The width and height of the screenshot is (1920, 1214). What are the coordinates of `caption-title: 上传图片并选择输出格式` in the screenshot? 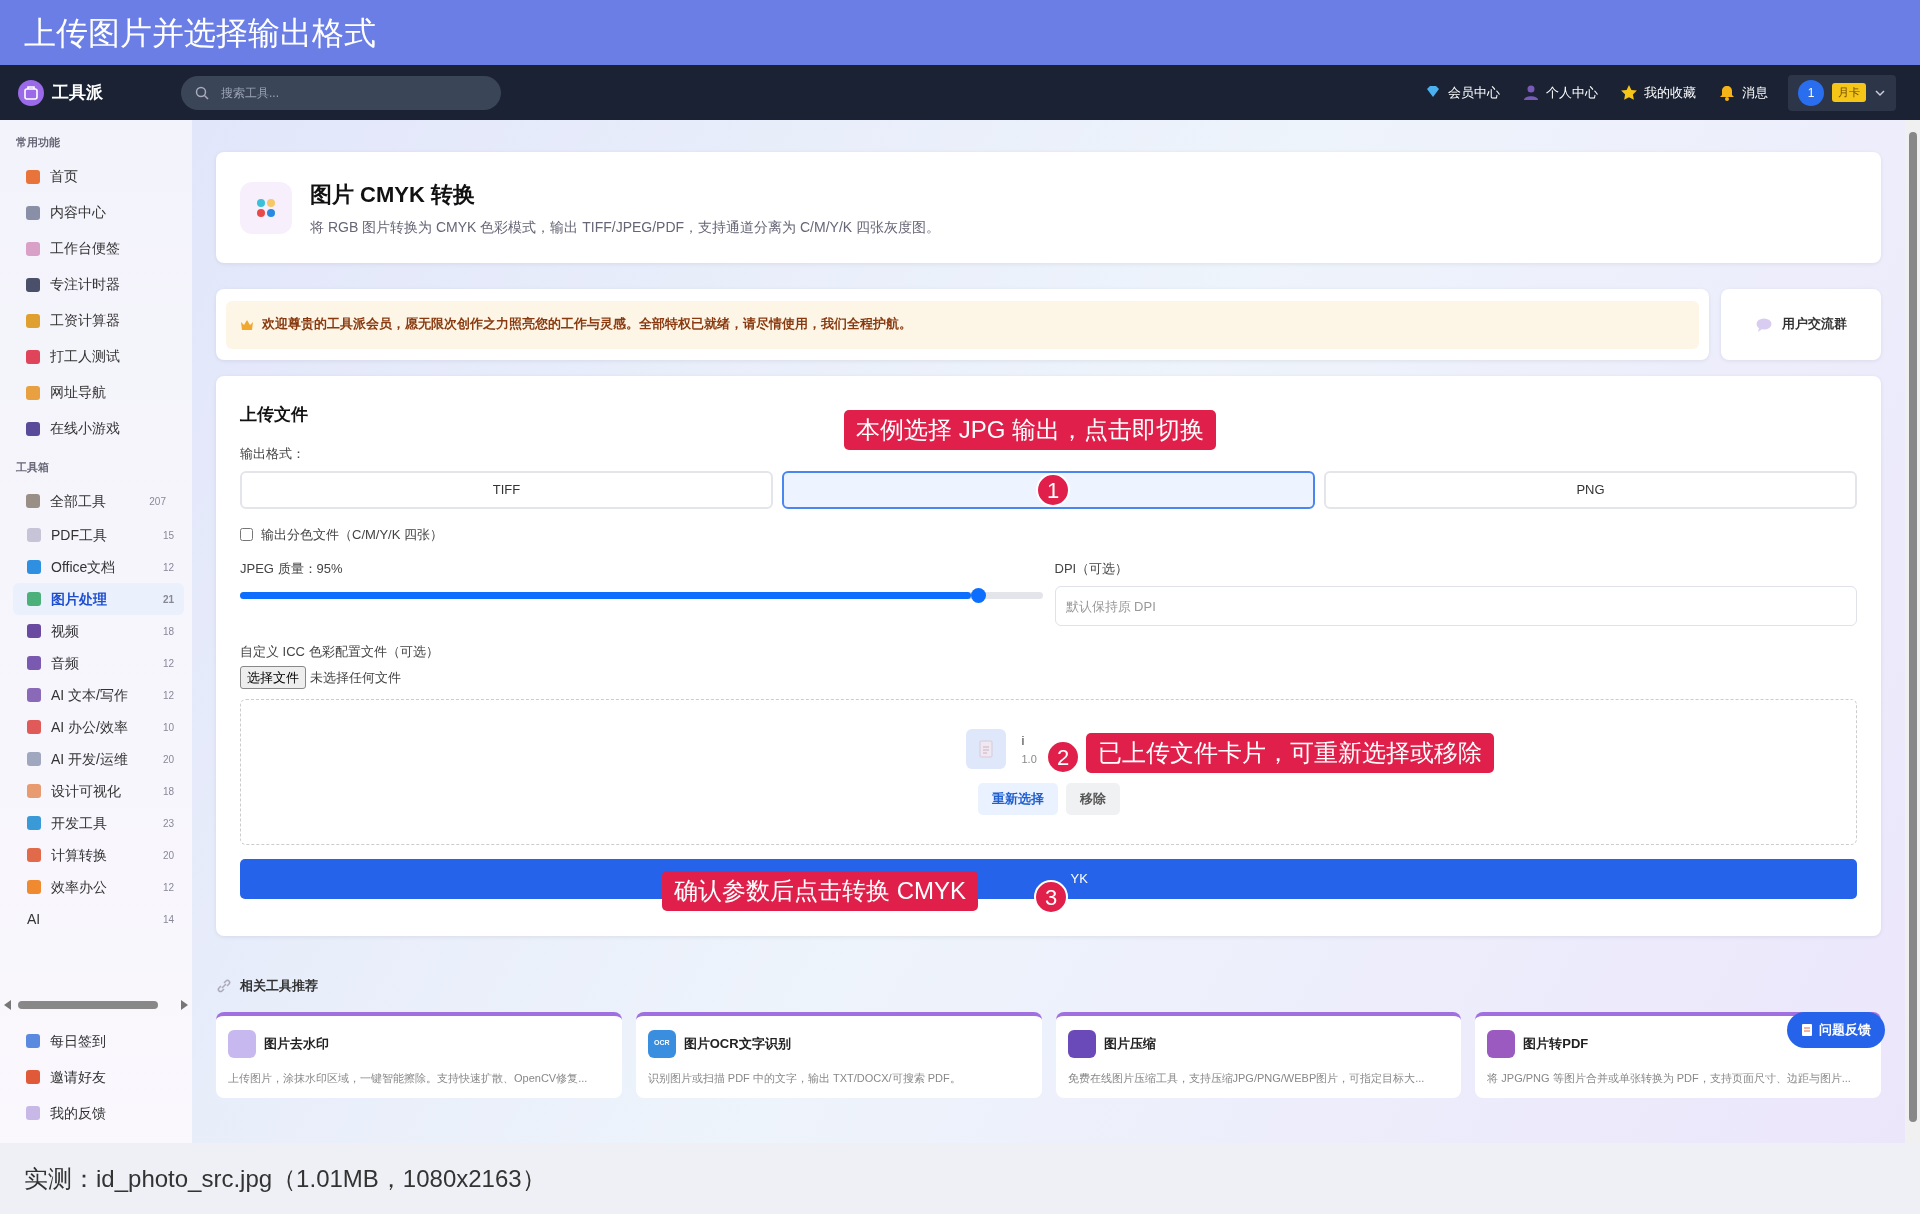 It's located at (960, 32).